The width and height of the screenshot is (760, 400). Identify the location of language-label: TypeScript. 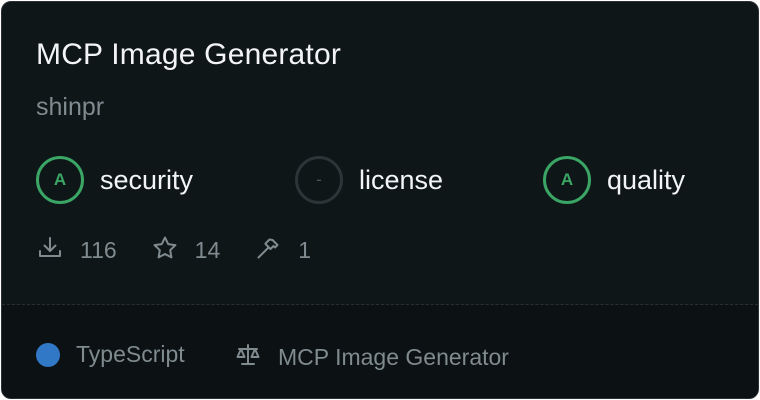
(130, 354).